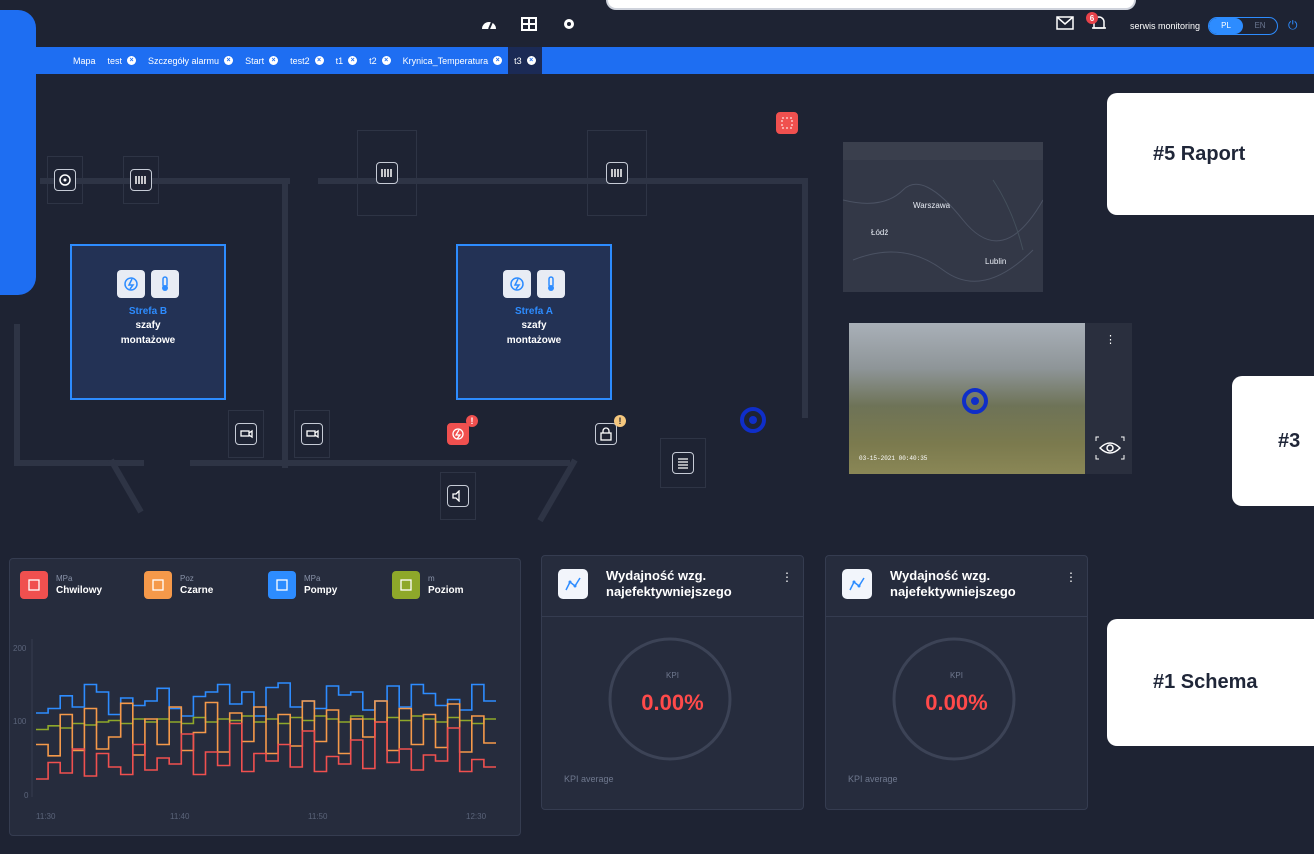  What do you see at coordinates (1210, 682) in the screenshot?
I see `callout-card: #1 Schema` at bounding box center [1210, 682].